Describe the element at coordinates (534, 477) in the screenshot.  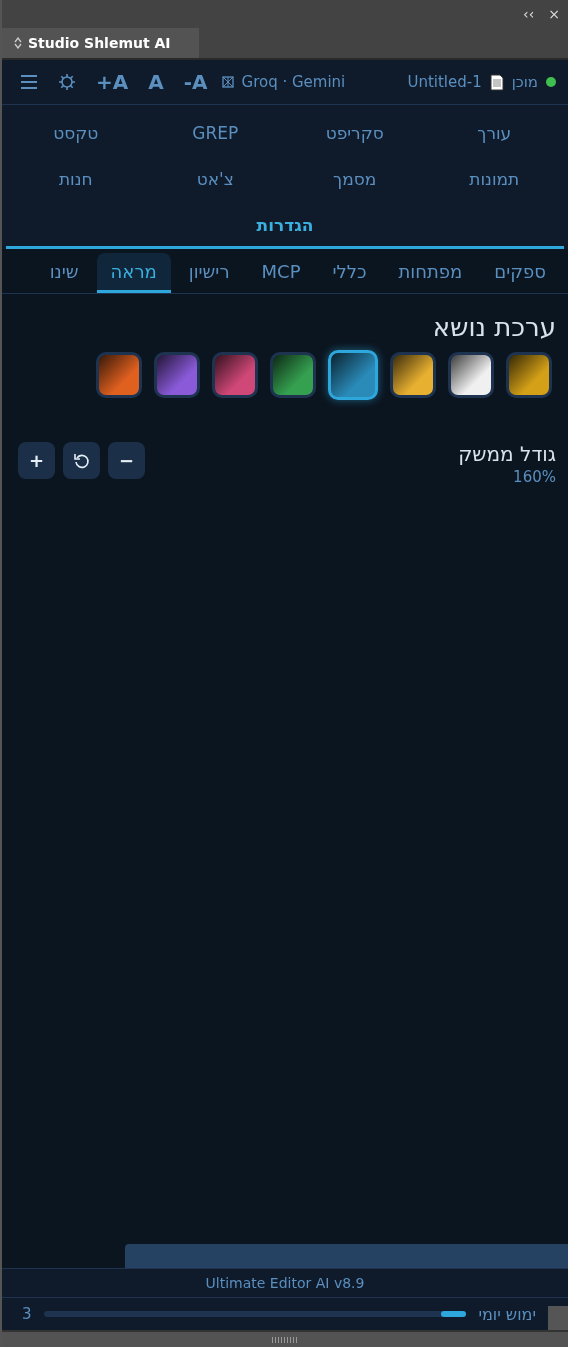
I see `setting-value: 160%` at that location.